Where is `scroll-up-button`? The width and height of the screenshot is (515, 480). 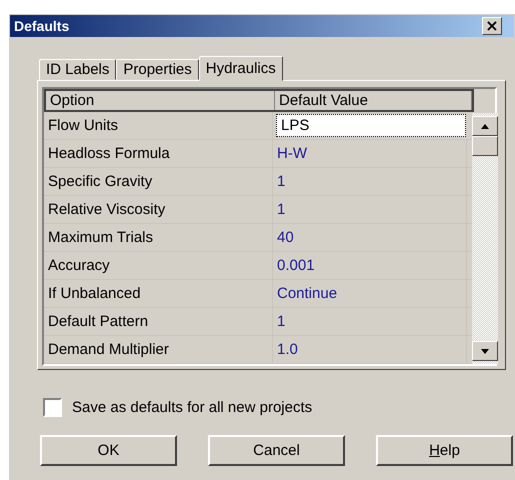
scroll-up-button is located at coordinates (485, 126).